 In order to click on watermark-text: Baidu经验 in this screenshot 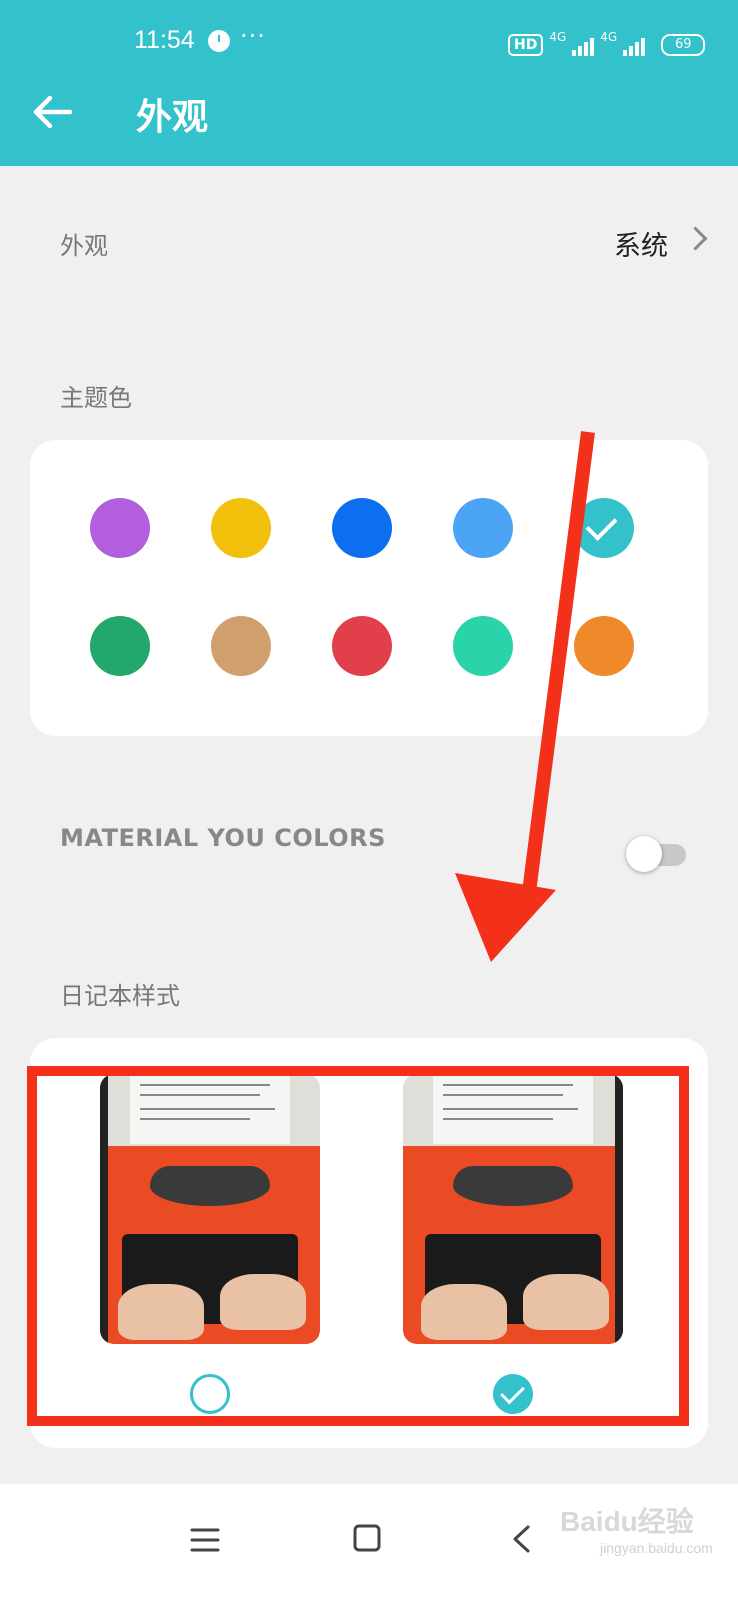, I will do `click(627, 1521)`.